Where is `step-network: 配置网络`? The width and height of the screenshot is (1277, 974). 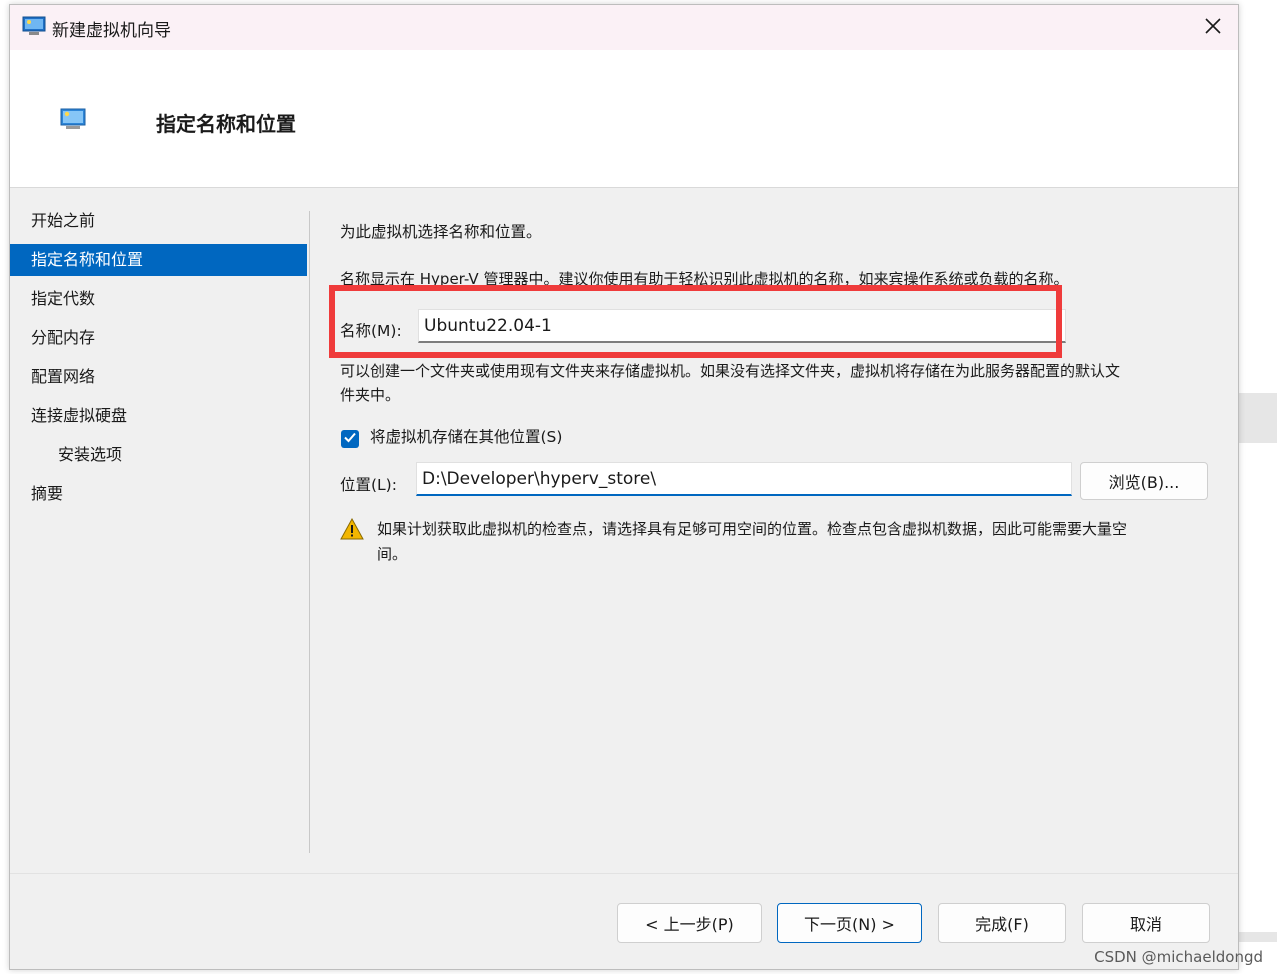 step-network: 配置网络 is located at coordinates (158, 377).